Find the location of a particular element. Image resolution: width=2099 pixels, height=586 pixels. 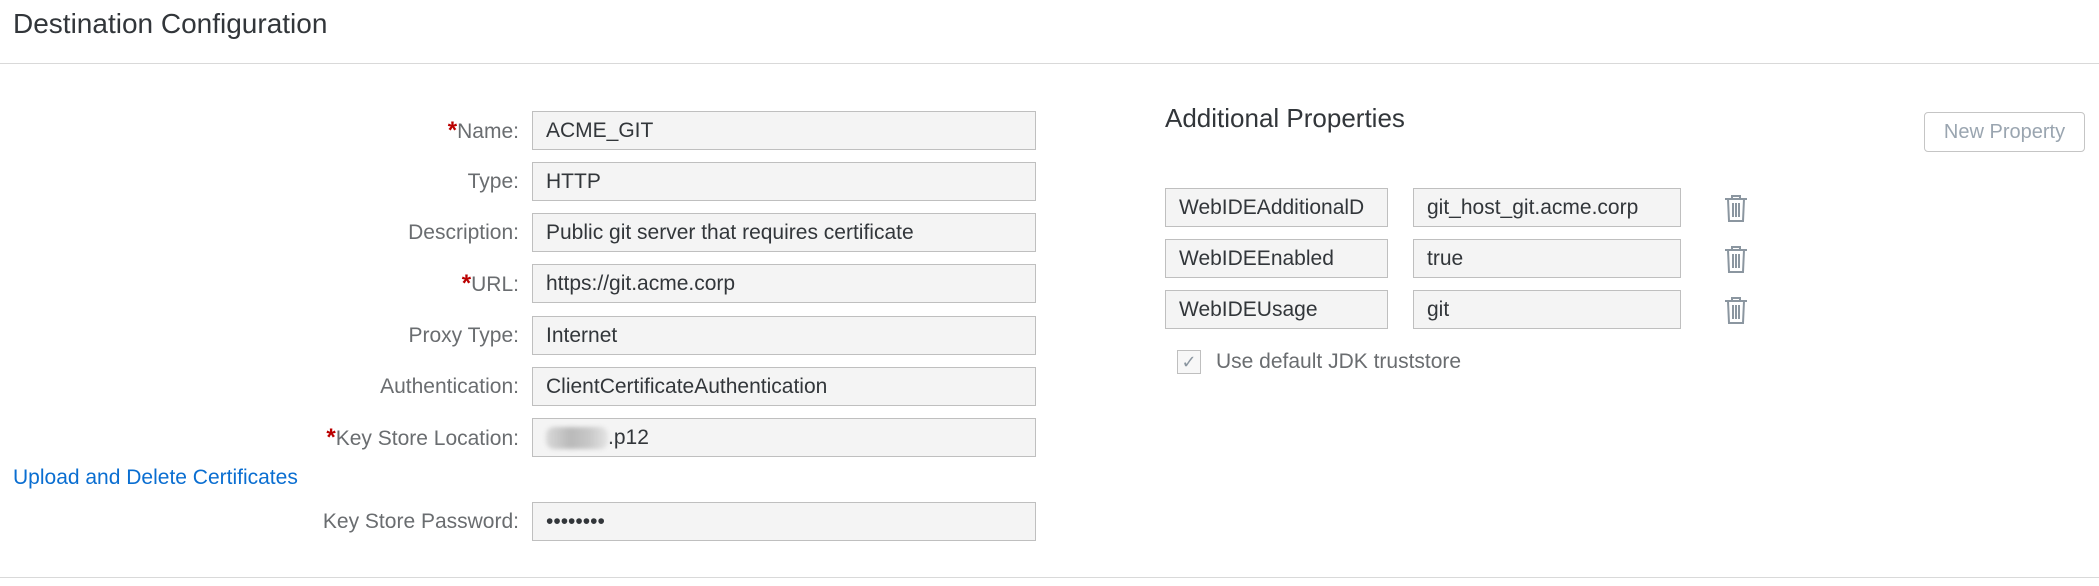

jdk-truststore-option: ✓ Use default JDK truststore is located at coordinates (1319, 362).